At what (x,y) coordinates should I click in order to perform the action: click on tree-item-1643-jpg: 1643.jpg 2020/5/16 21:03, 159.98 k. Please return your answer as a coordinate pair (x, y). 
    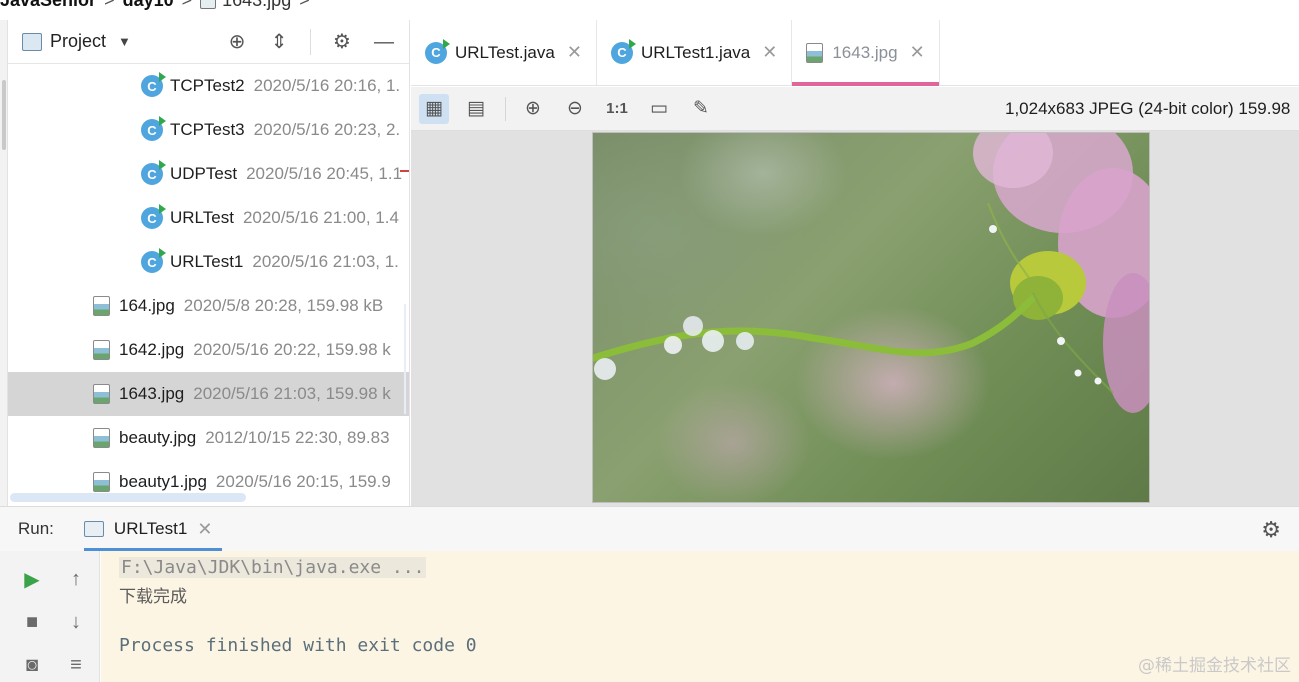
    Looking at the image, I should click on (208, 394).